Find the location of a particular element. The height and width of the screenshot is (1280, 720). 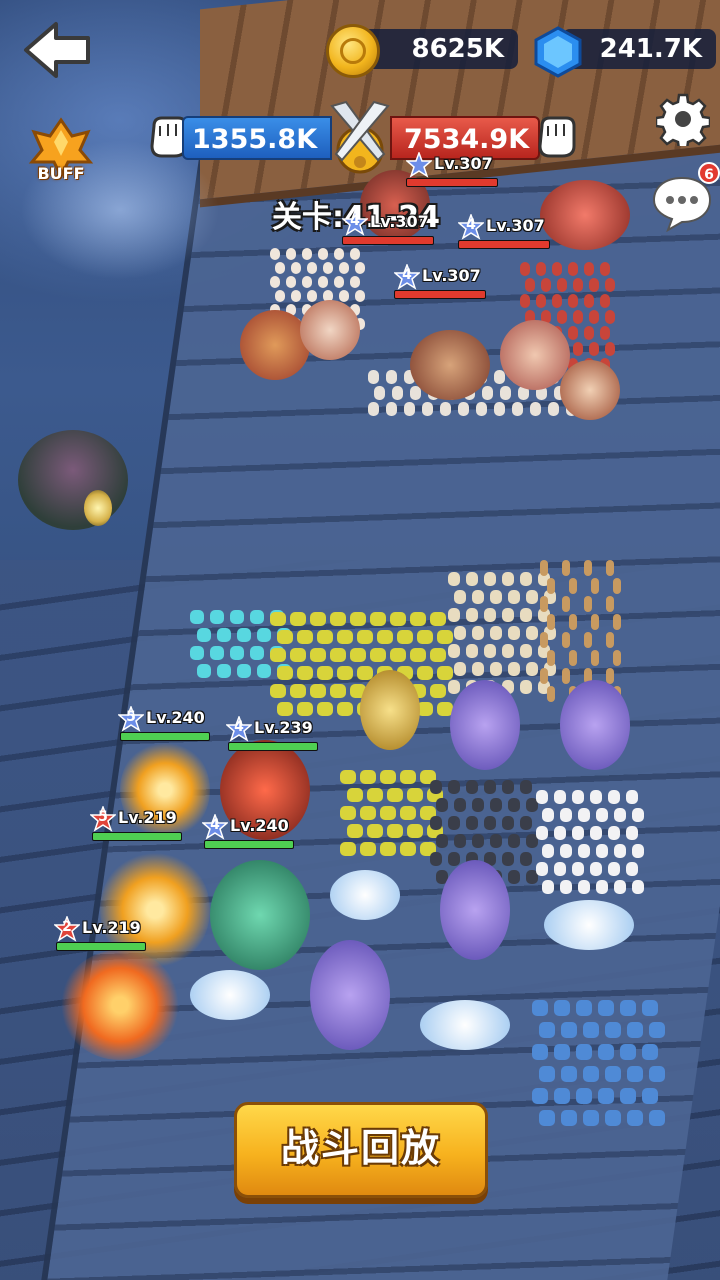

battle-replay-button: 战斗回放 is located at coordinates (361, 1150).